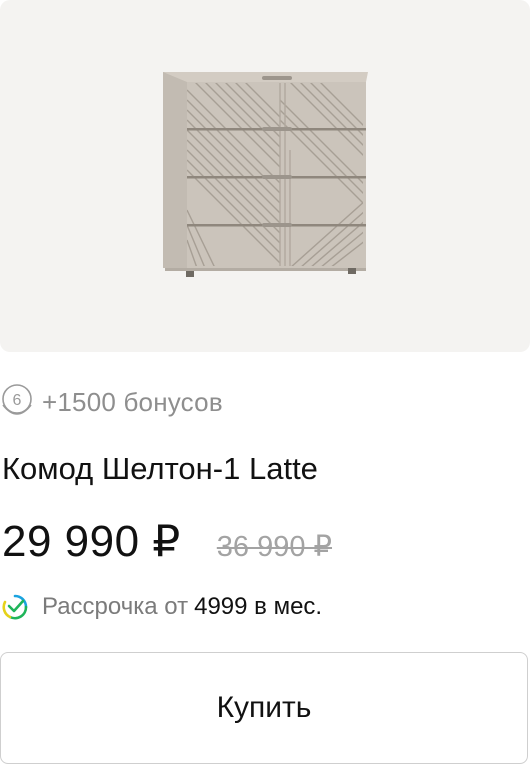 The image size is (530, 766). What do you see at coordinates (264, 708) in the screenshot?
I see `buy-button: Купить` at bounding box center [264, 708].